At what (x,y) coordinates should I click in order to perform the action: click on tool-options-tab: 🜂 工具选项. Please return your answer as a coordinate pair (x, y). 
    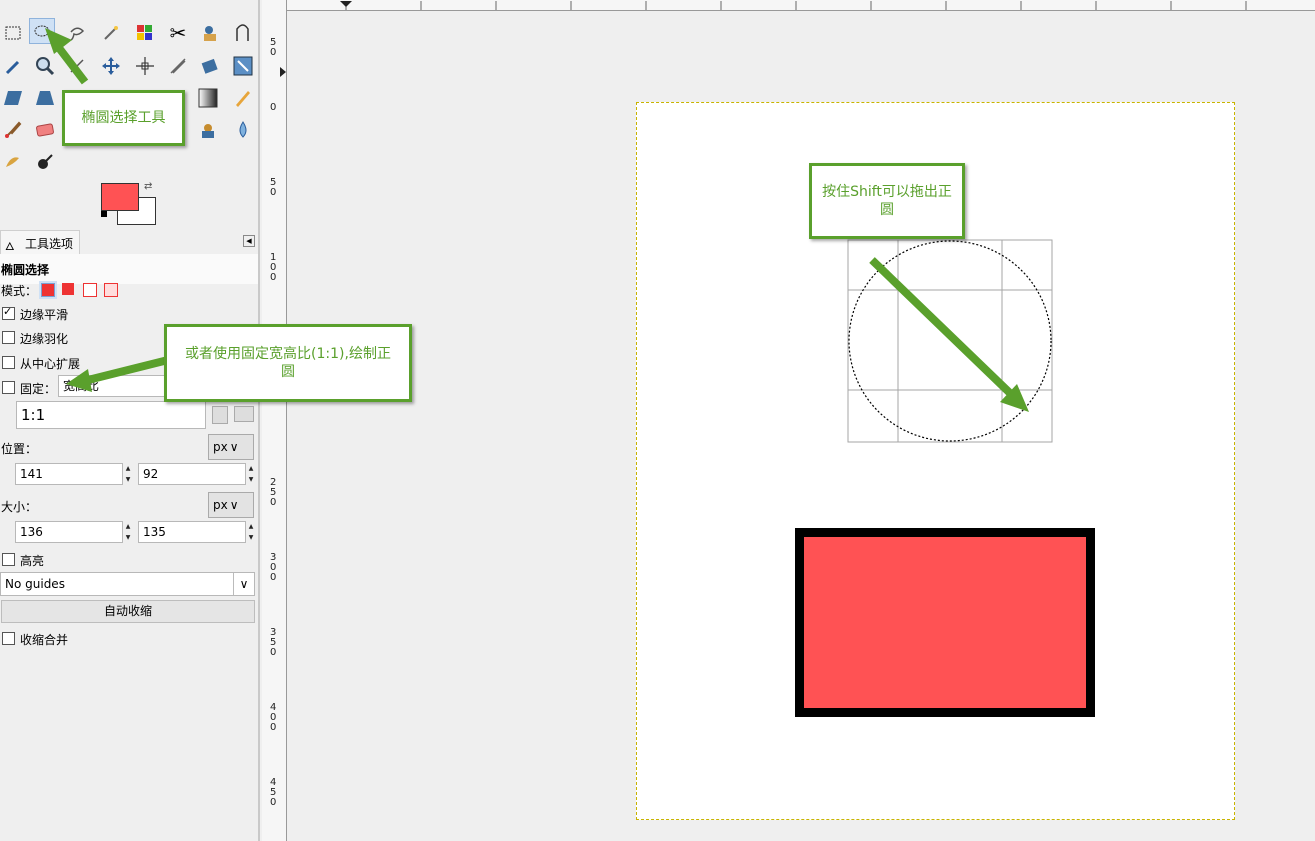
    Looking at the image, I should click on (40, 242).